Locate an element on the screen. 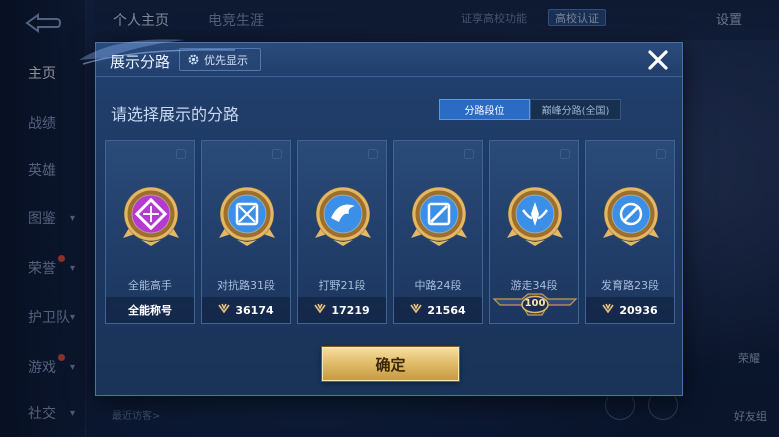  lane-score-bar: 21564 is located at coordinates (438, 310).